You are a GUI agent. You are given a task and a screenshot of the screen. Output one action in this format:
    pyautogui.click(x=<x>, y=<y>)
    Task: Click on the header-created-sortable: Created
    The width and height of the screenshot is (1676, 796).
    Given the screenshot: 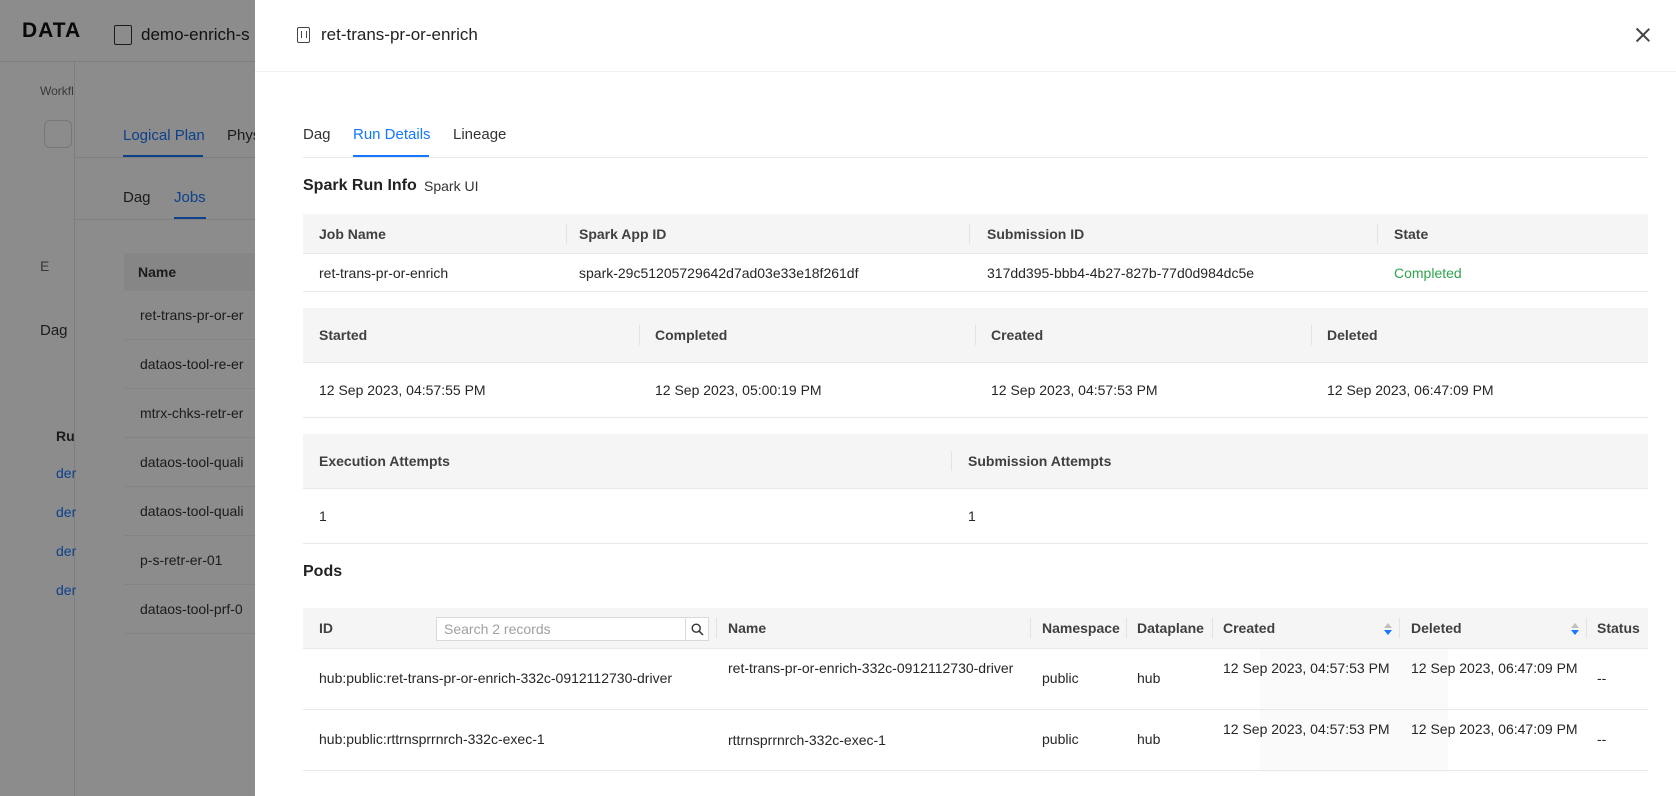 What is the action you would take?
    pyautogui.click(x=1249, y=628)
    